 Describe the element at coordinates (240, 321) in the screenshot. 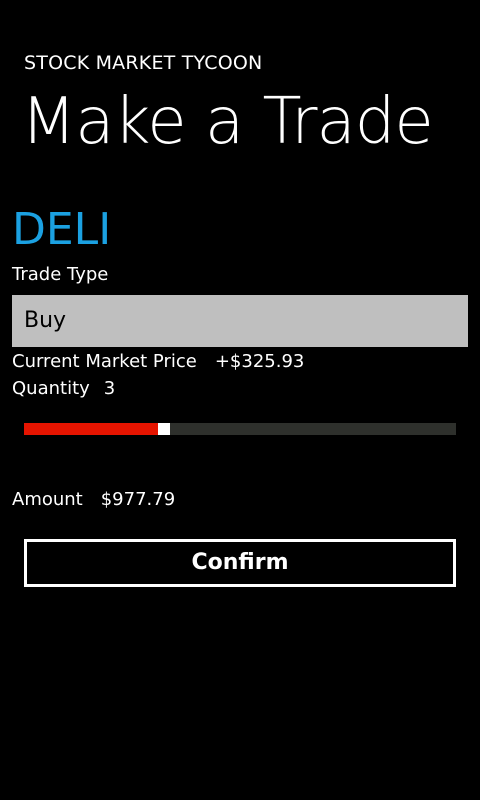

I see `trade-type-select: Buy` at that location.